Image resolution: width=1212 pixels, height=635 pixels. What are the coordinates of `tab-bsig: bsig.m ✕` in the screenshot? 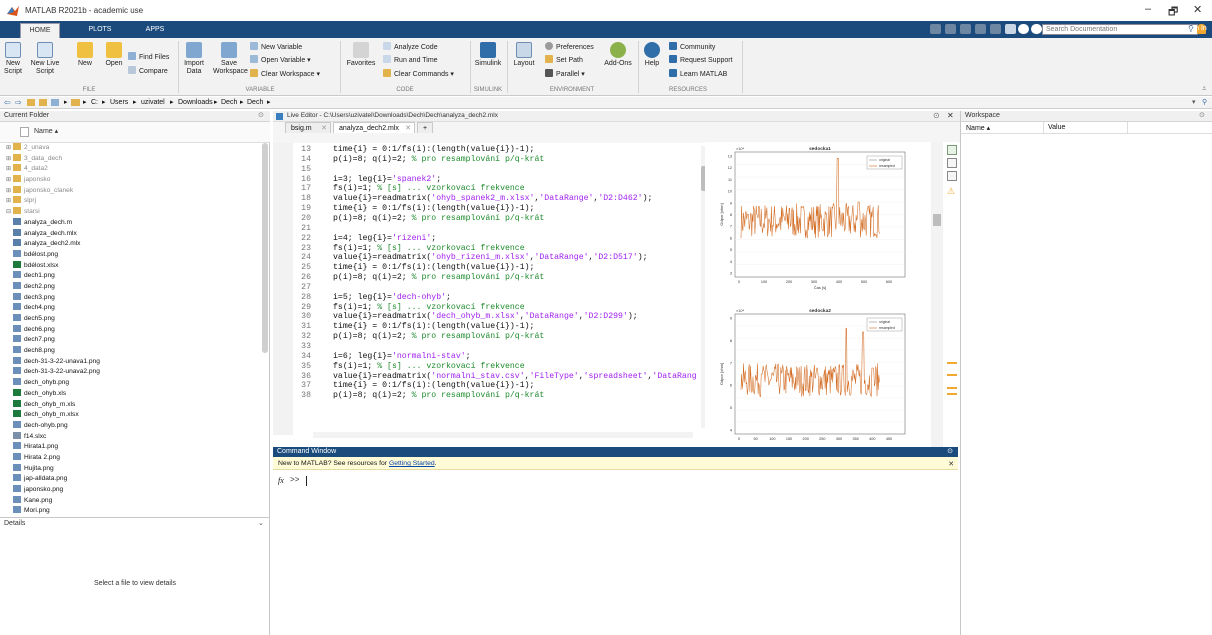 It's located at (308, 127).